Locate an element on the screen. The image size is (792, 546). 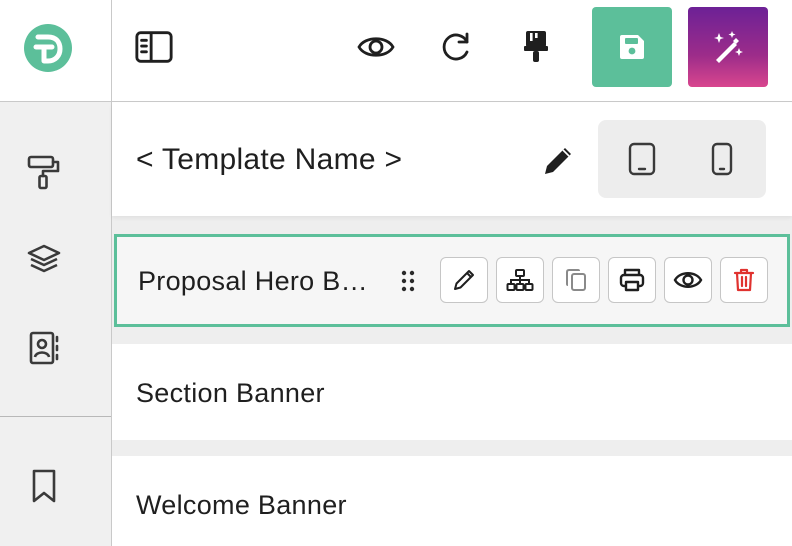
block-row: Welcome Banner is located at coordinates (452, 501).